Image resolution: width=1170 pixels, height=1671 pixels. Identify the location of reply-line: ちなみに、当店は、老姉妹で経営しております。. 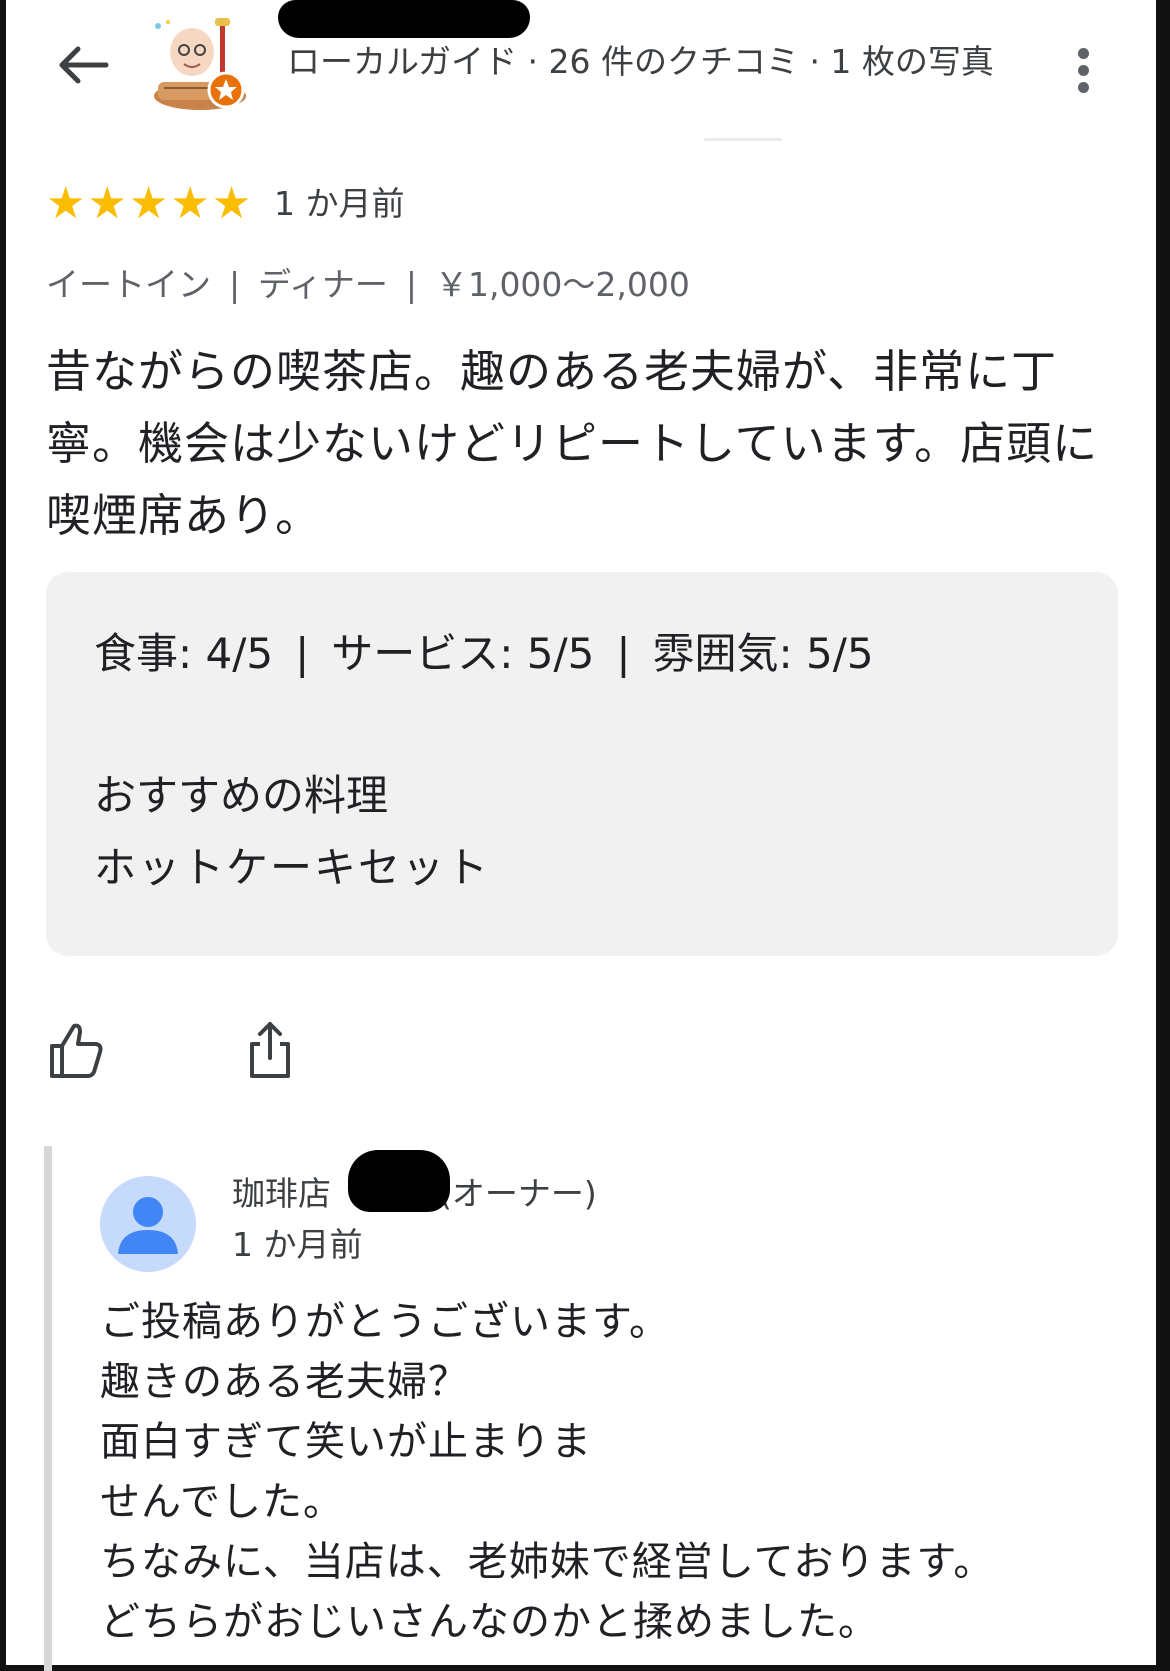
(547, 1562).